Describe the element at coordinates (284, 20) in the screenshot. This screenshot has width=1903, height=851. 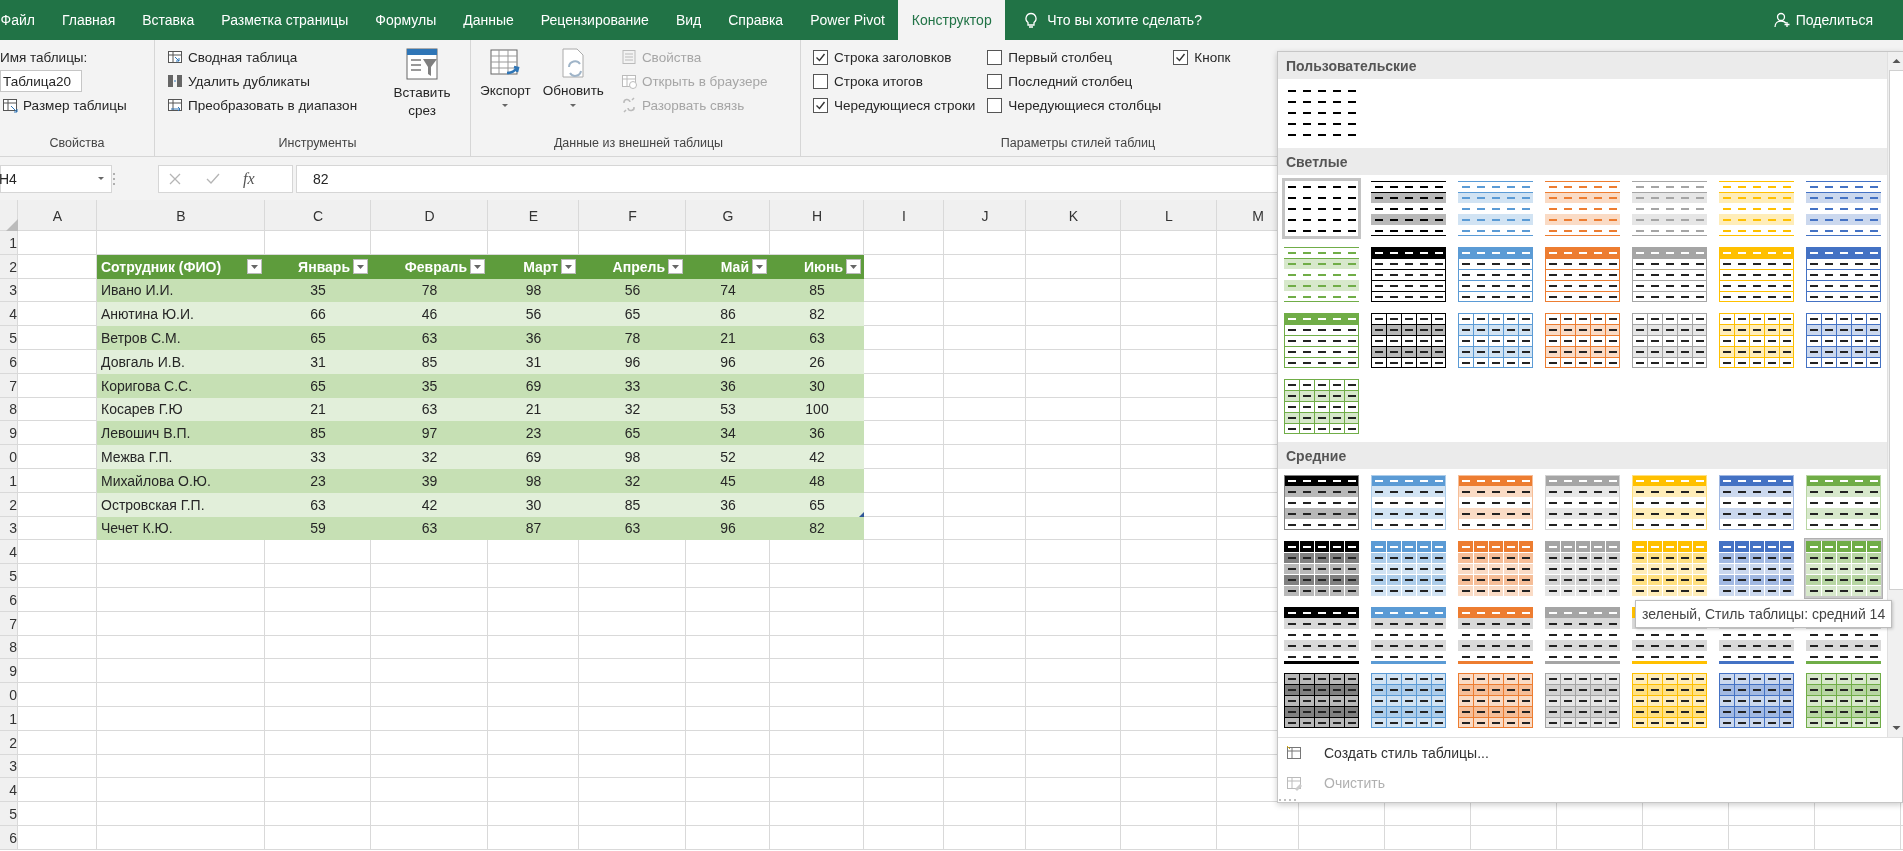
I see `ribbon-tab: Разметка страницы` at that location.